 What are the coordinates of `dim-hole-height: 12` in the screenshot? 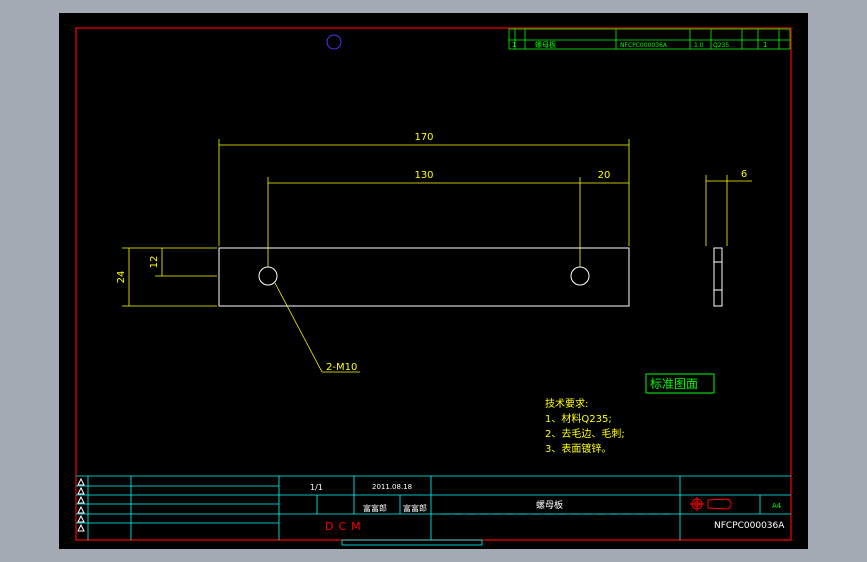 It's located at (154, 262).